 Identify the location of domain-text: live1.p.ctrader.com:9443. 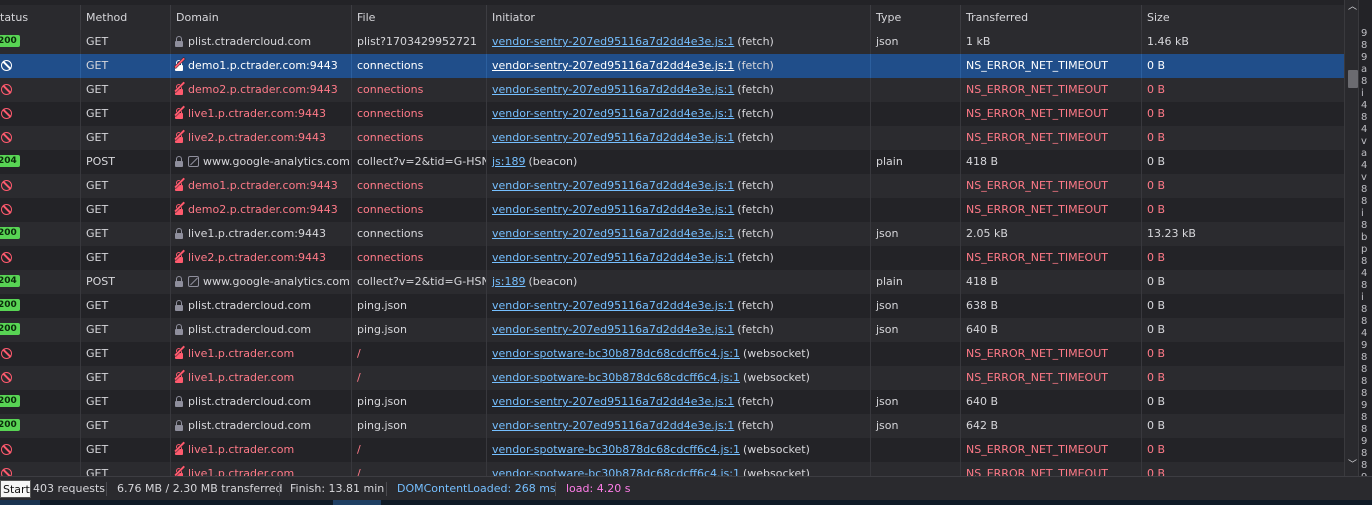
(257, 113).